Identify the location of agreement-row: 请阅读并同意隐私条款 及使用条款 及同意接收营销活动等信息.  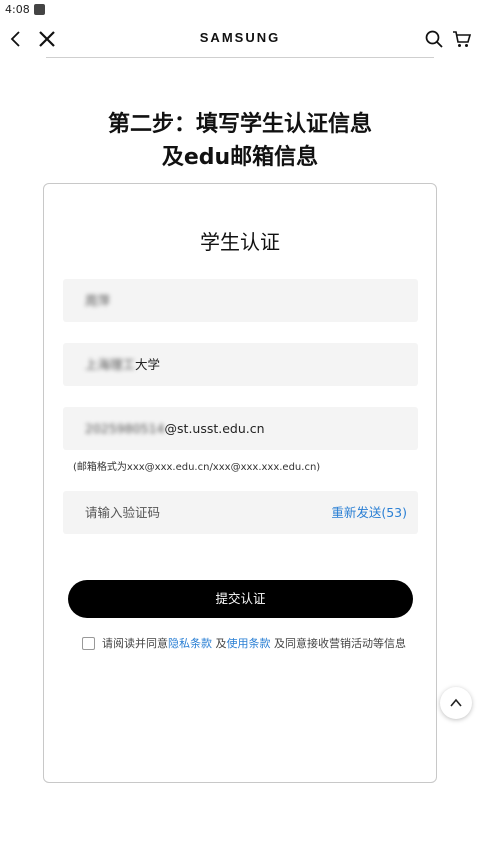
(247, 644).